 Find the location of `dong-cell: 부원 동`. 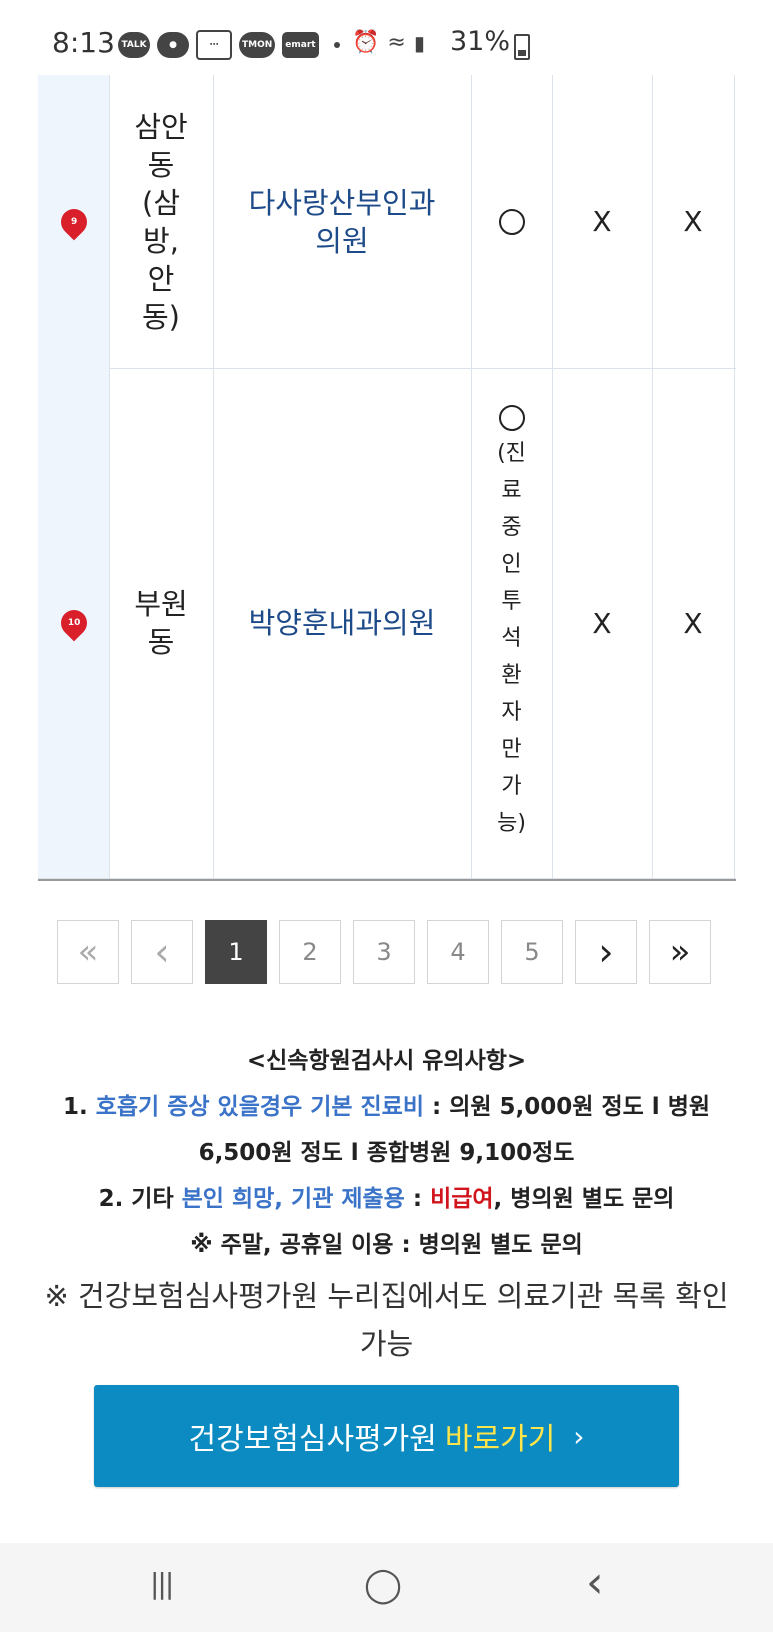

dong-cell: 부원 동 is located at coordinates (161, 623).